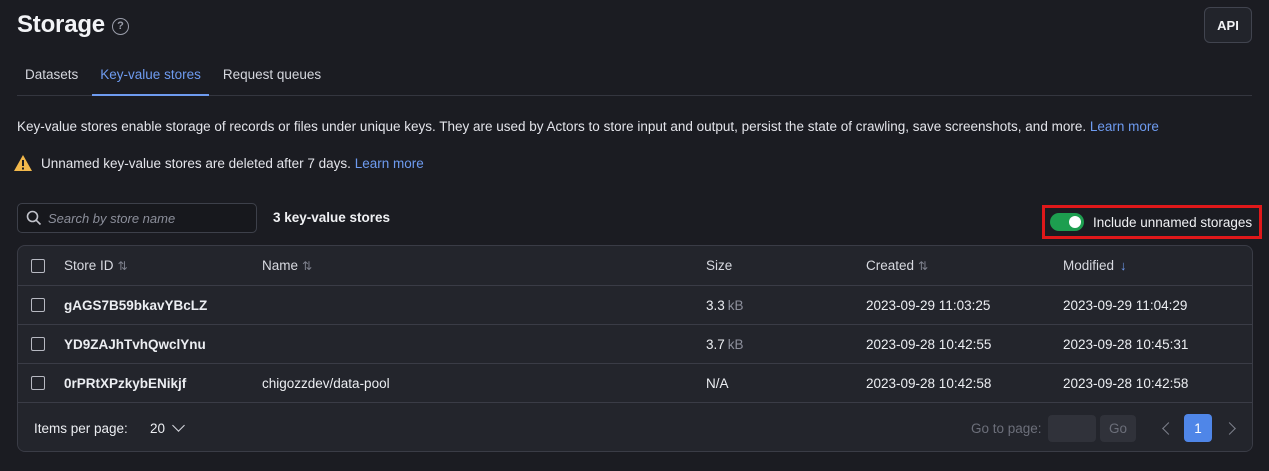  I want to click on store-modified: 2023-09-28 10:45:31, so click(1126, 344).